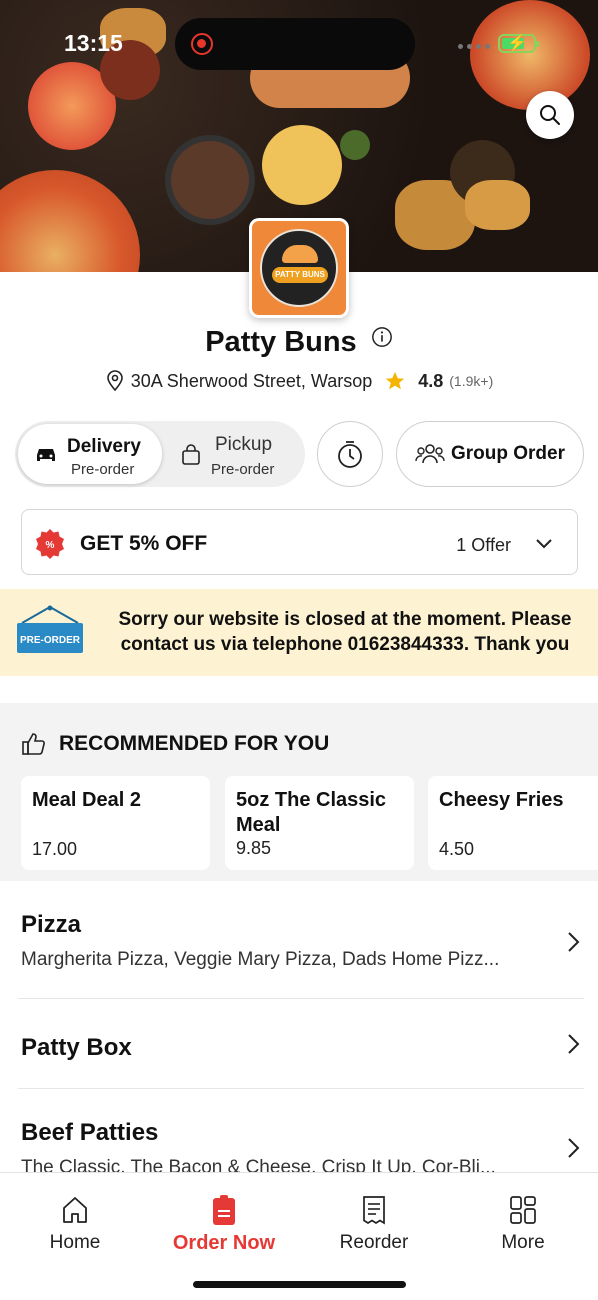 The image size is (598, 1300). I want to click on tab-label: More, so click(523, 1242).